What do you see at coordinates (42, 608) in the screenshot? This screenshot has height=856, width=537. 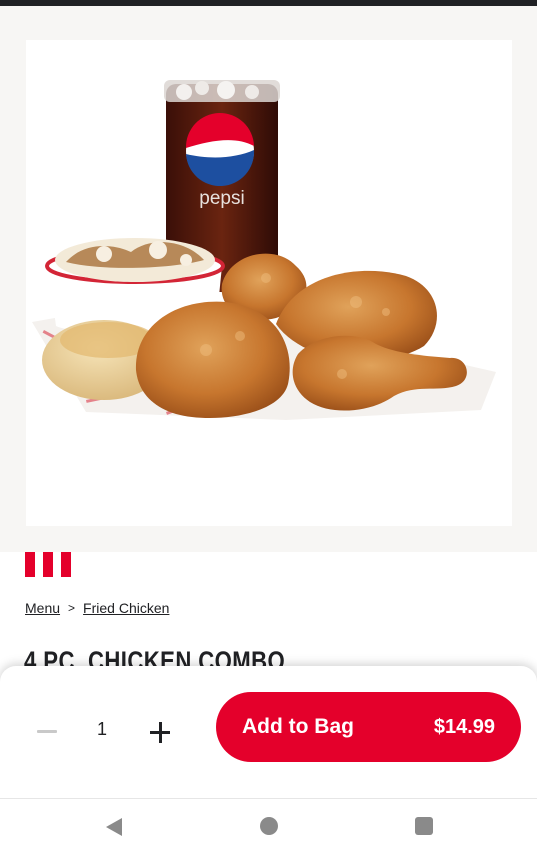 I see `breadcrumb-menu-link: Menu` at bounding box center [42, 608].